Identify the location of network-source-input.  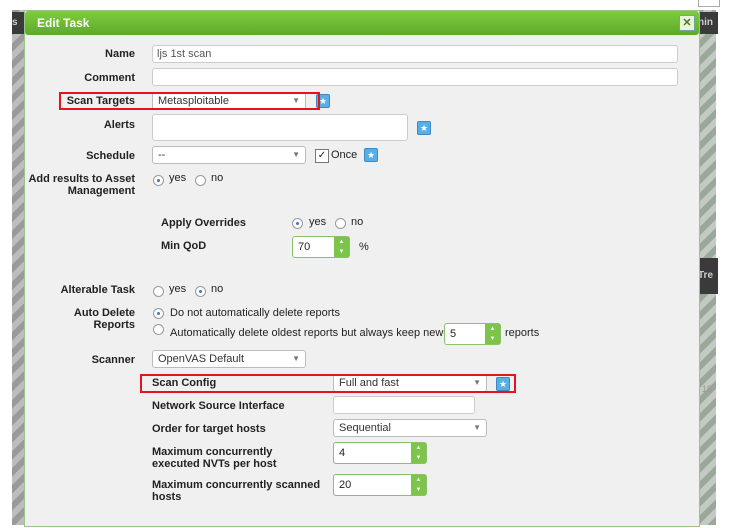
(404, 405).